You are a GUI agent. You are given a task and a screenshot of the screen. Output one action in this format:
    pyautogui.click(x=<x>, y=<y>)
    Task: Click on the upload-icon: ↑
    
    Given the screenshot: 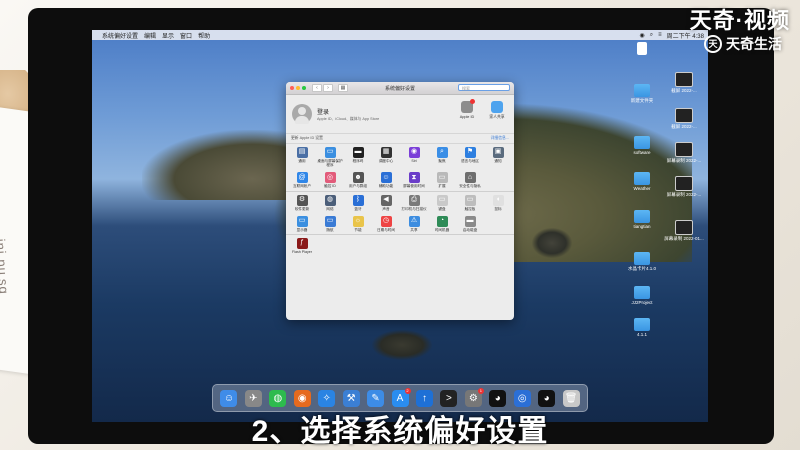 What is the action you would take?
    pyautogui.click(x=424, y=398)
    